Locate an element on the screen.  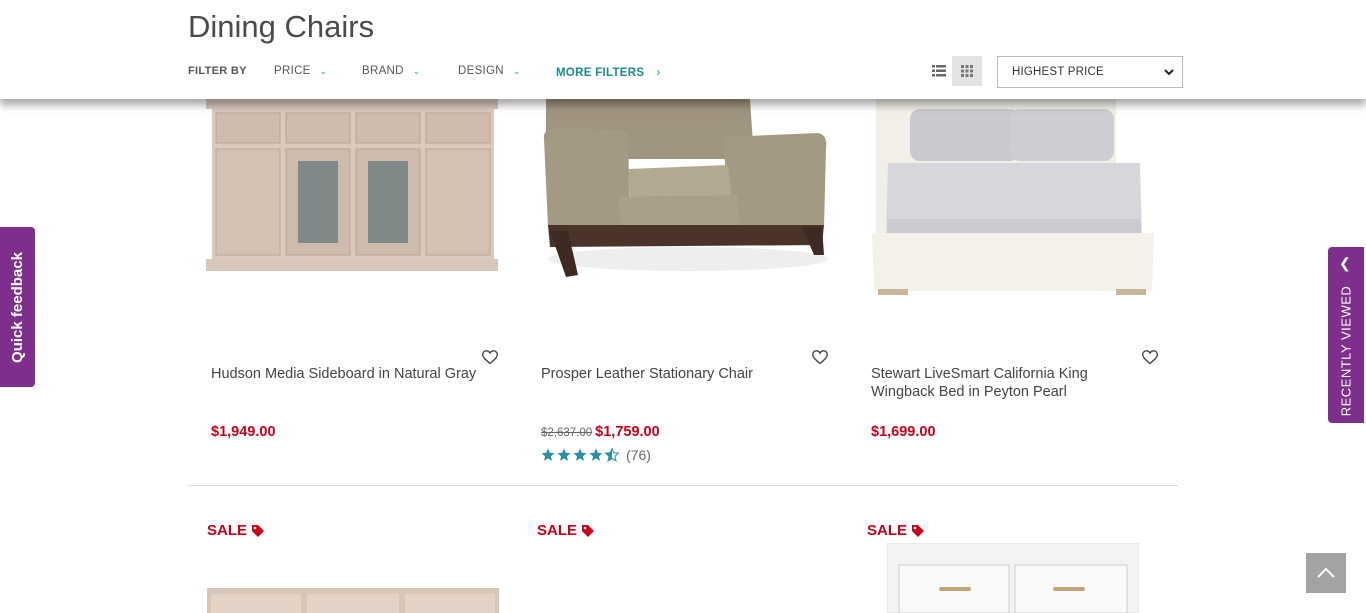
product-name-link: Hudson Media Sideboard in Natural Gray is located at coordinates (356, 374).